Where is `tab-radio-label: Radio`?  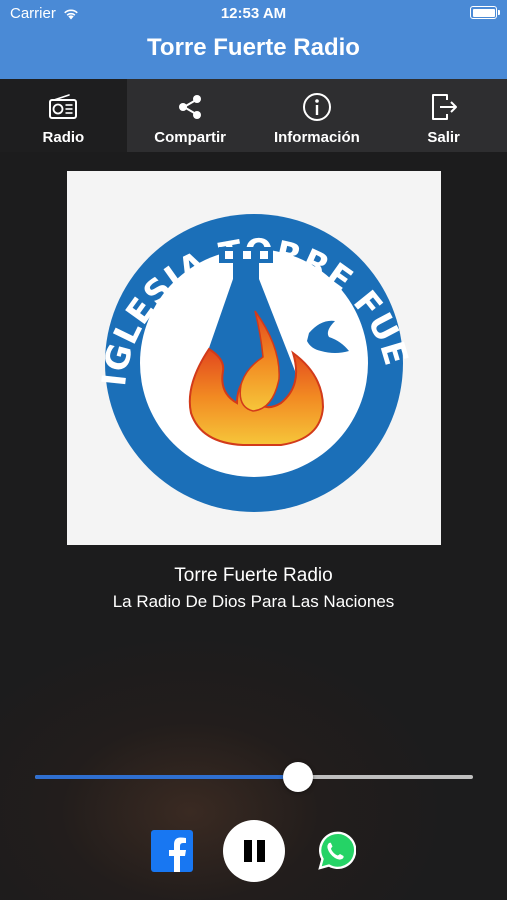
tab-radio-label: Radio is located at coordinates (63, 137).